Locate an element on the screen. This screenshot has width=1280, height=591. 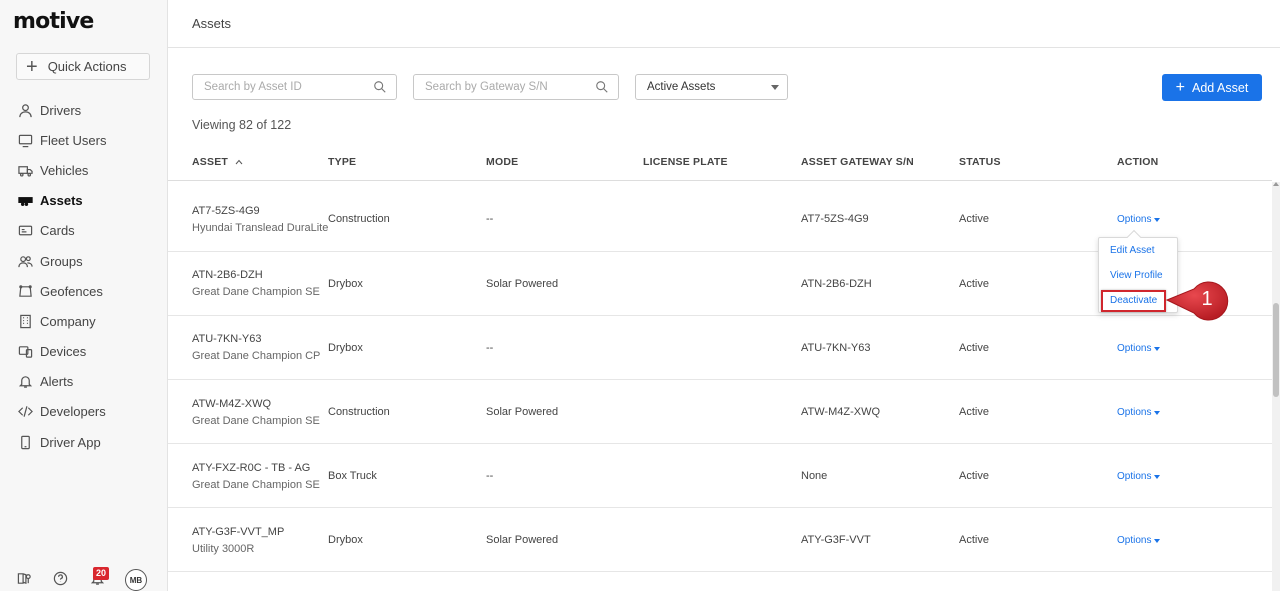
sidebar-item-label: Drivers is located at coordinates (61, 110).